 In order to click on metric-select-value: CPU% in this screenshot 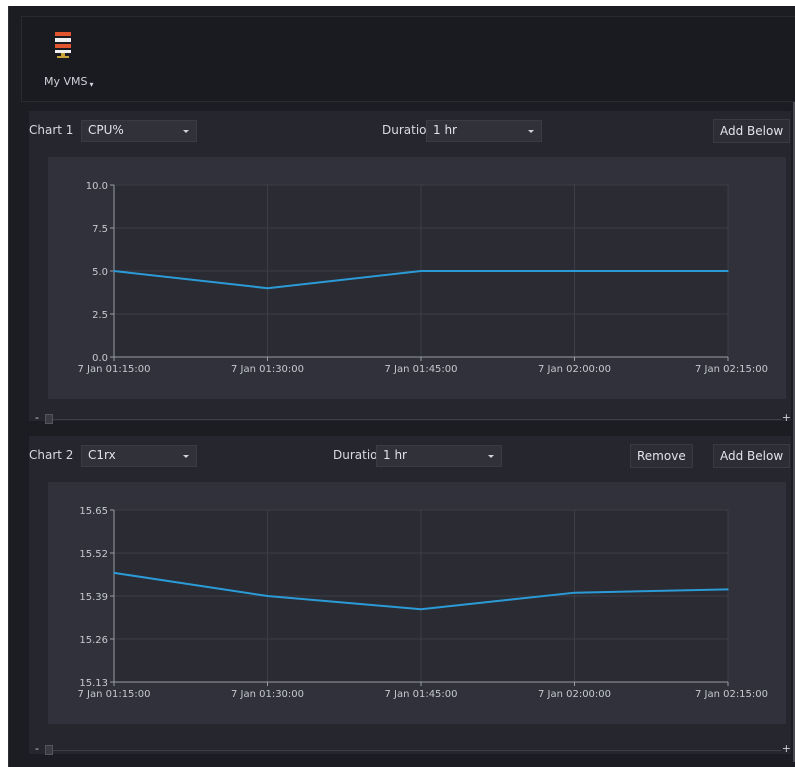, I will do `click(106, 130)`.